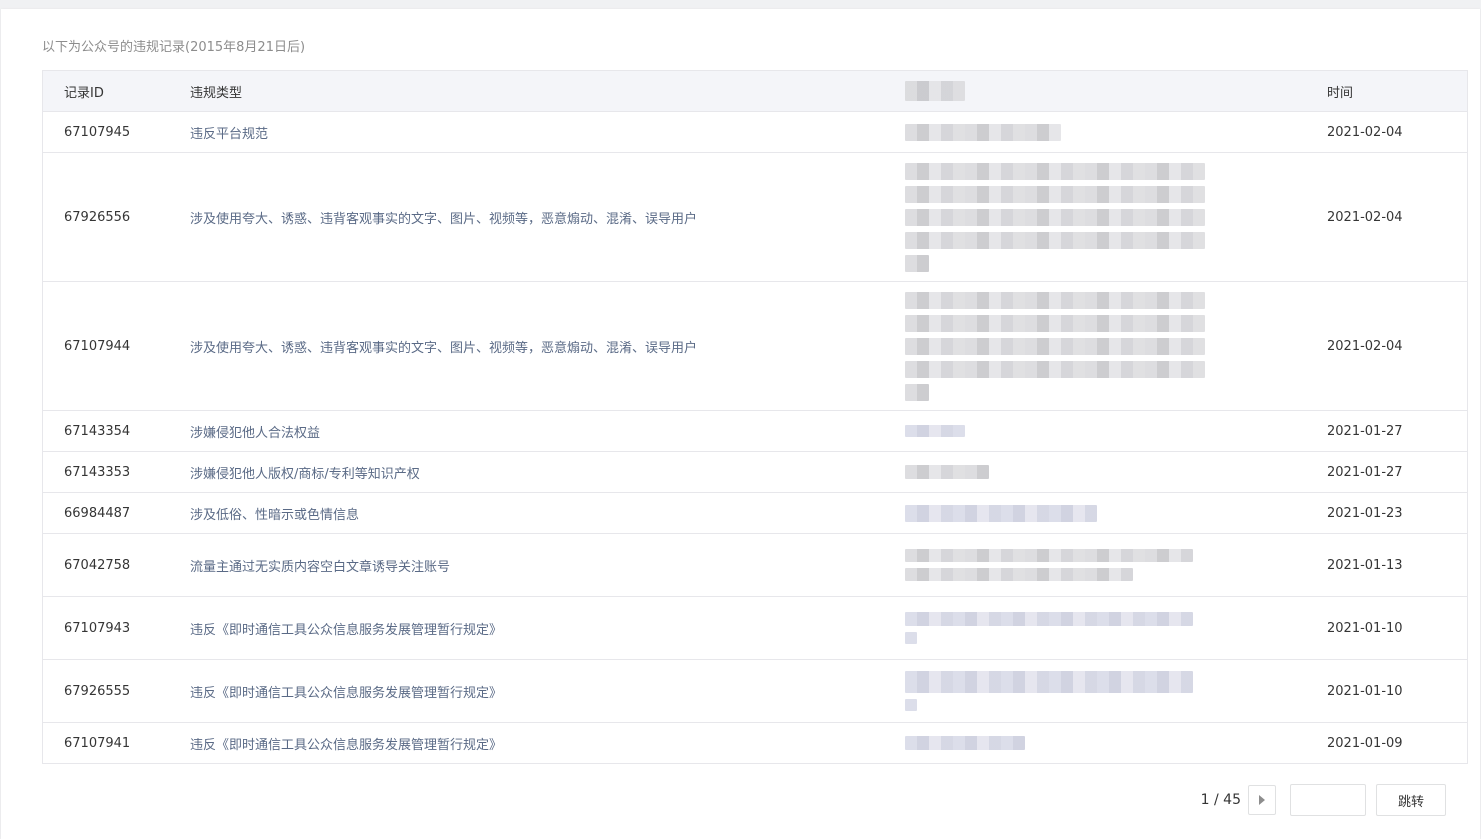 The height and width of the screenshot is (839, 1481). I want to click on record-id: 67926556, so click(116, 217).